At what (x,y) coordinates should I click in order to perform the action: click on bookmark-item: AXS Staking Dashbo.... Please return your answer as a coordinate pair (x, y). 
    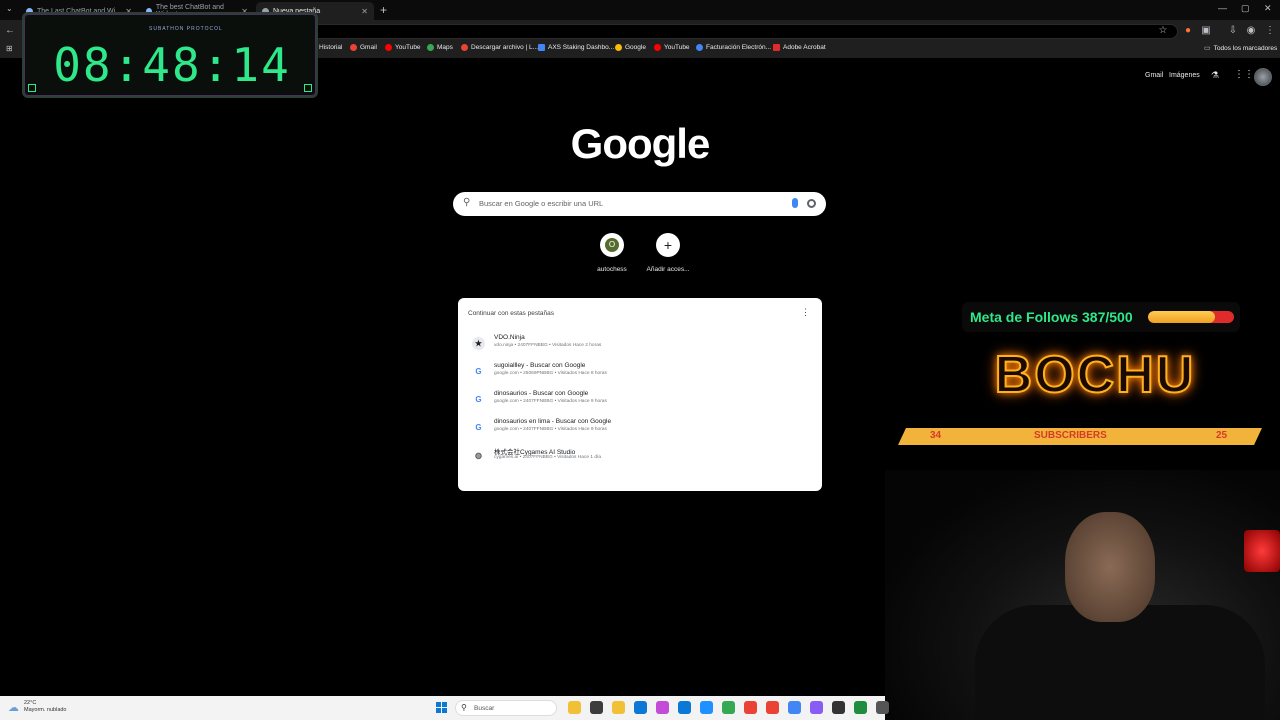
    Looking at the image, I should click on (576, 47).